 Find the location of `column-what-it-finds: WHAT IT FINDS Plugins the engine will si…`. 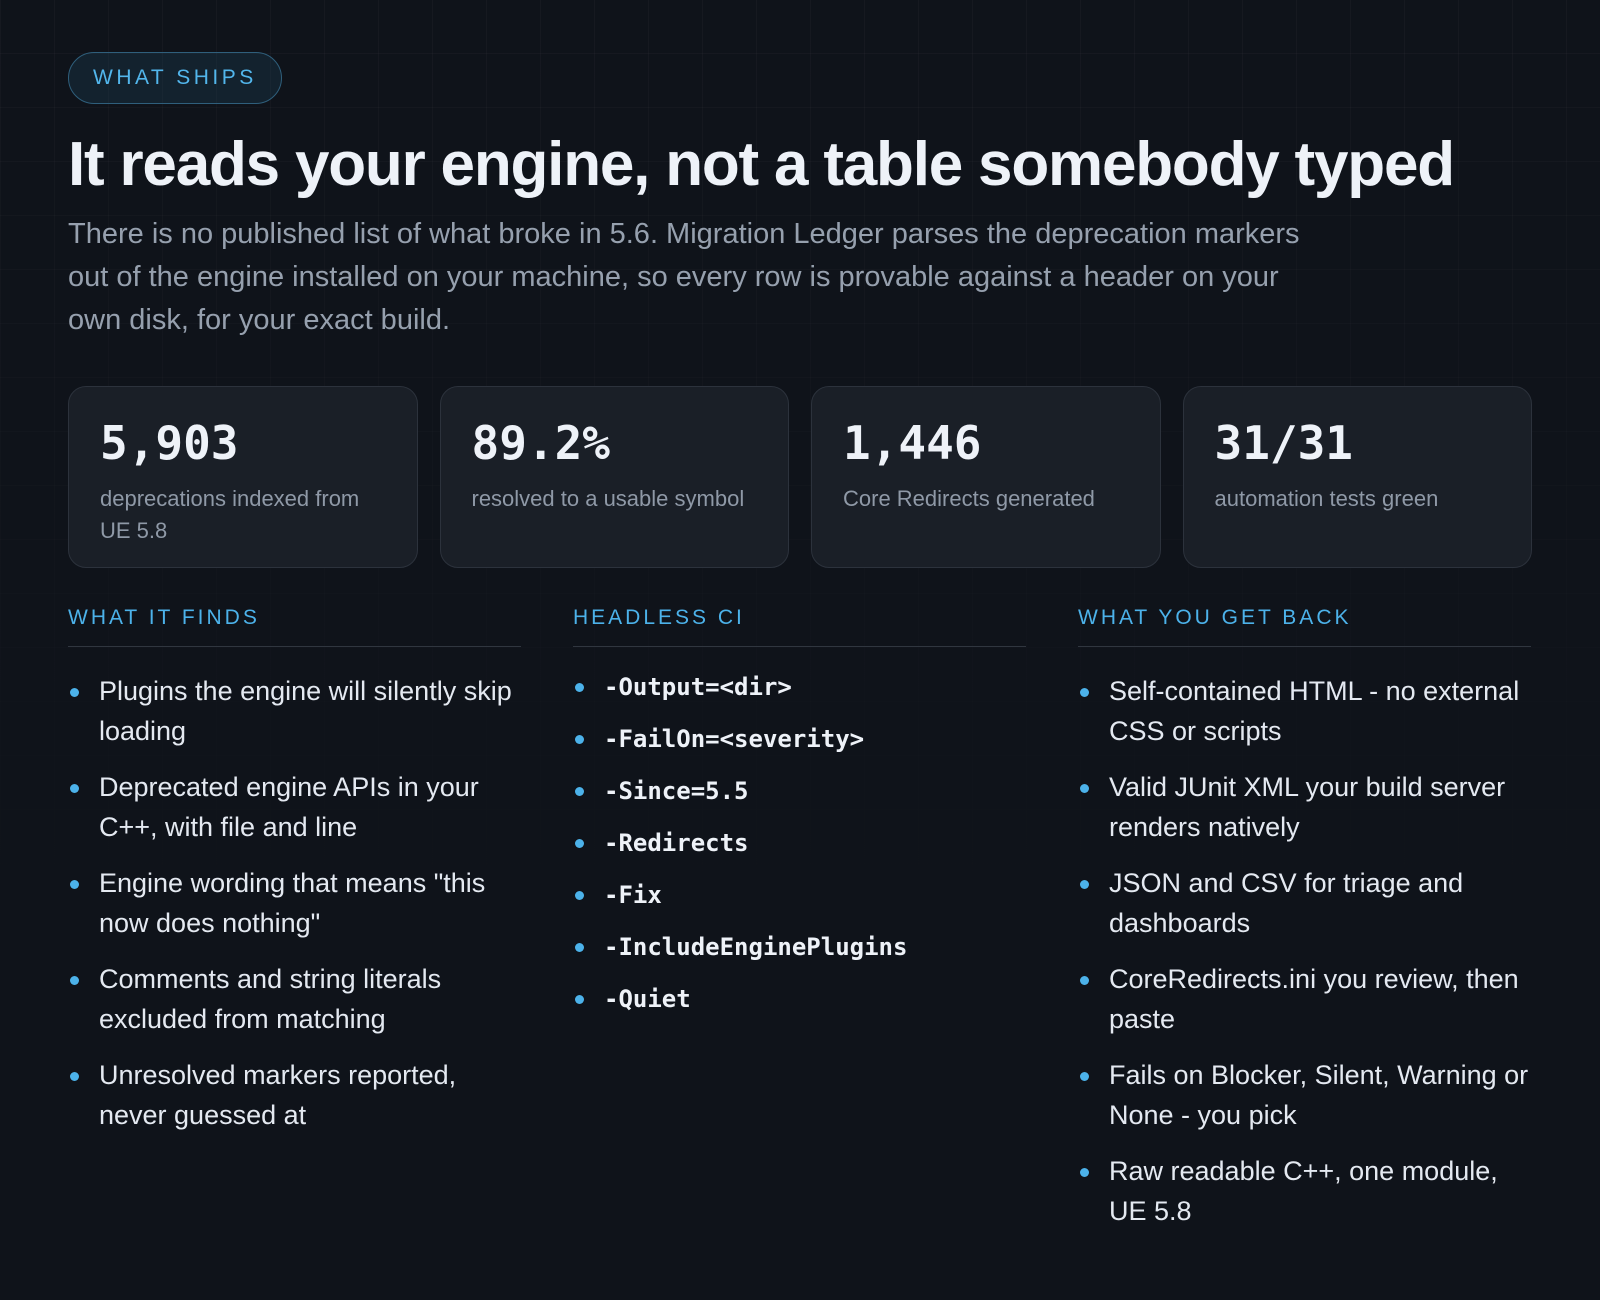

column-what-it-finds: WHAT IT FINDS Plugins the engine will si… is located at coordinates (294, 926).